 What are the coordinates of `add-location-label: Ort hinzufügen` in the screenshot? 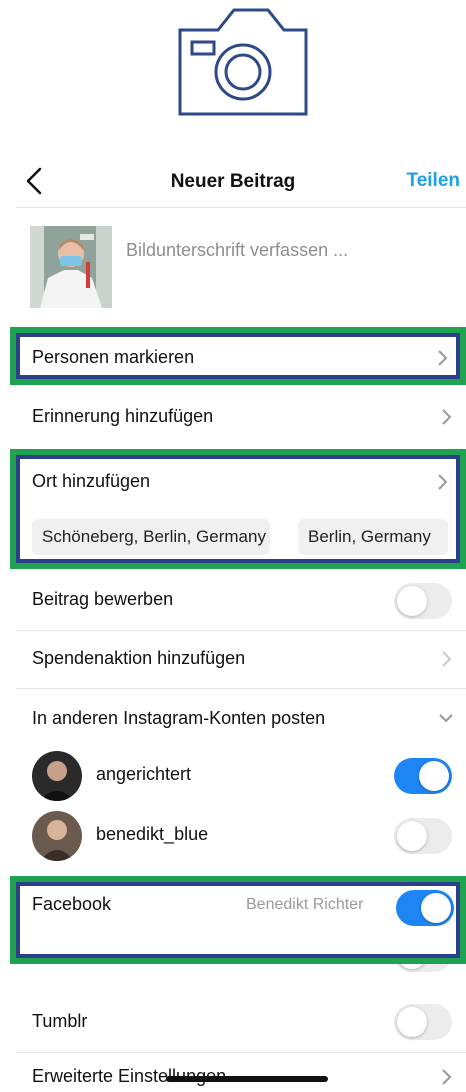 It's located at (91, 481).